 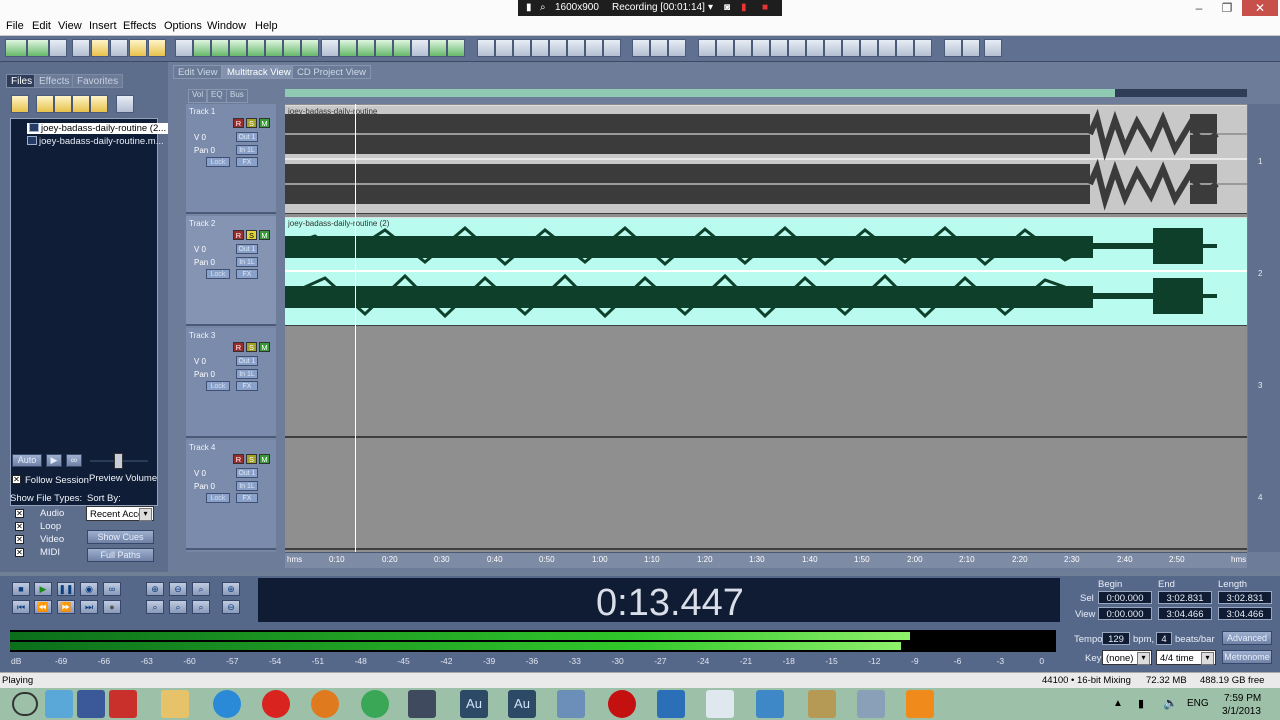 I want to click on clock-date: 3/1/2013, so click(x=1241, y=711).